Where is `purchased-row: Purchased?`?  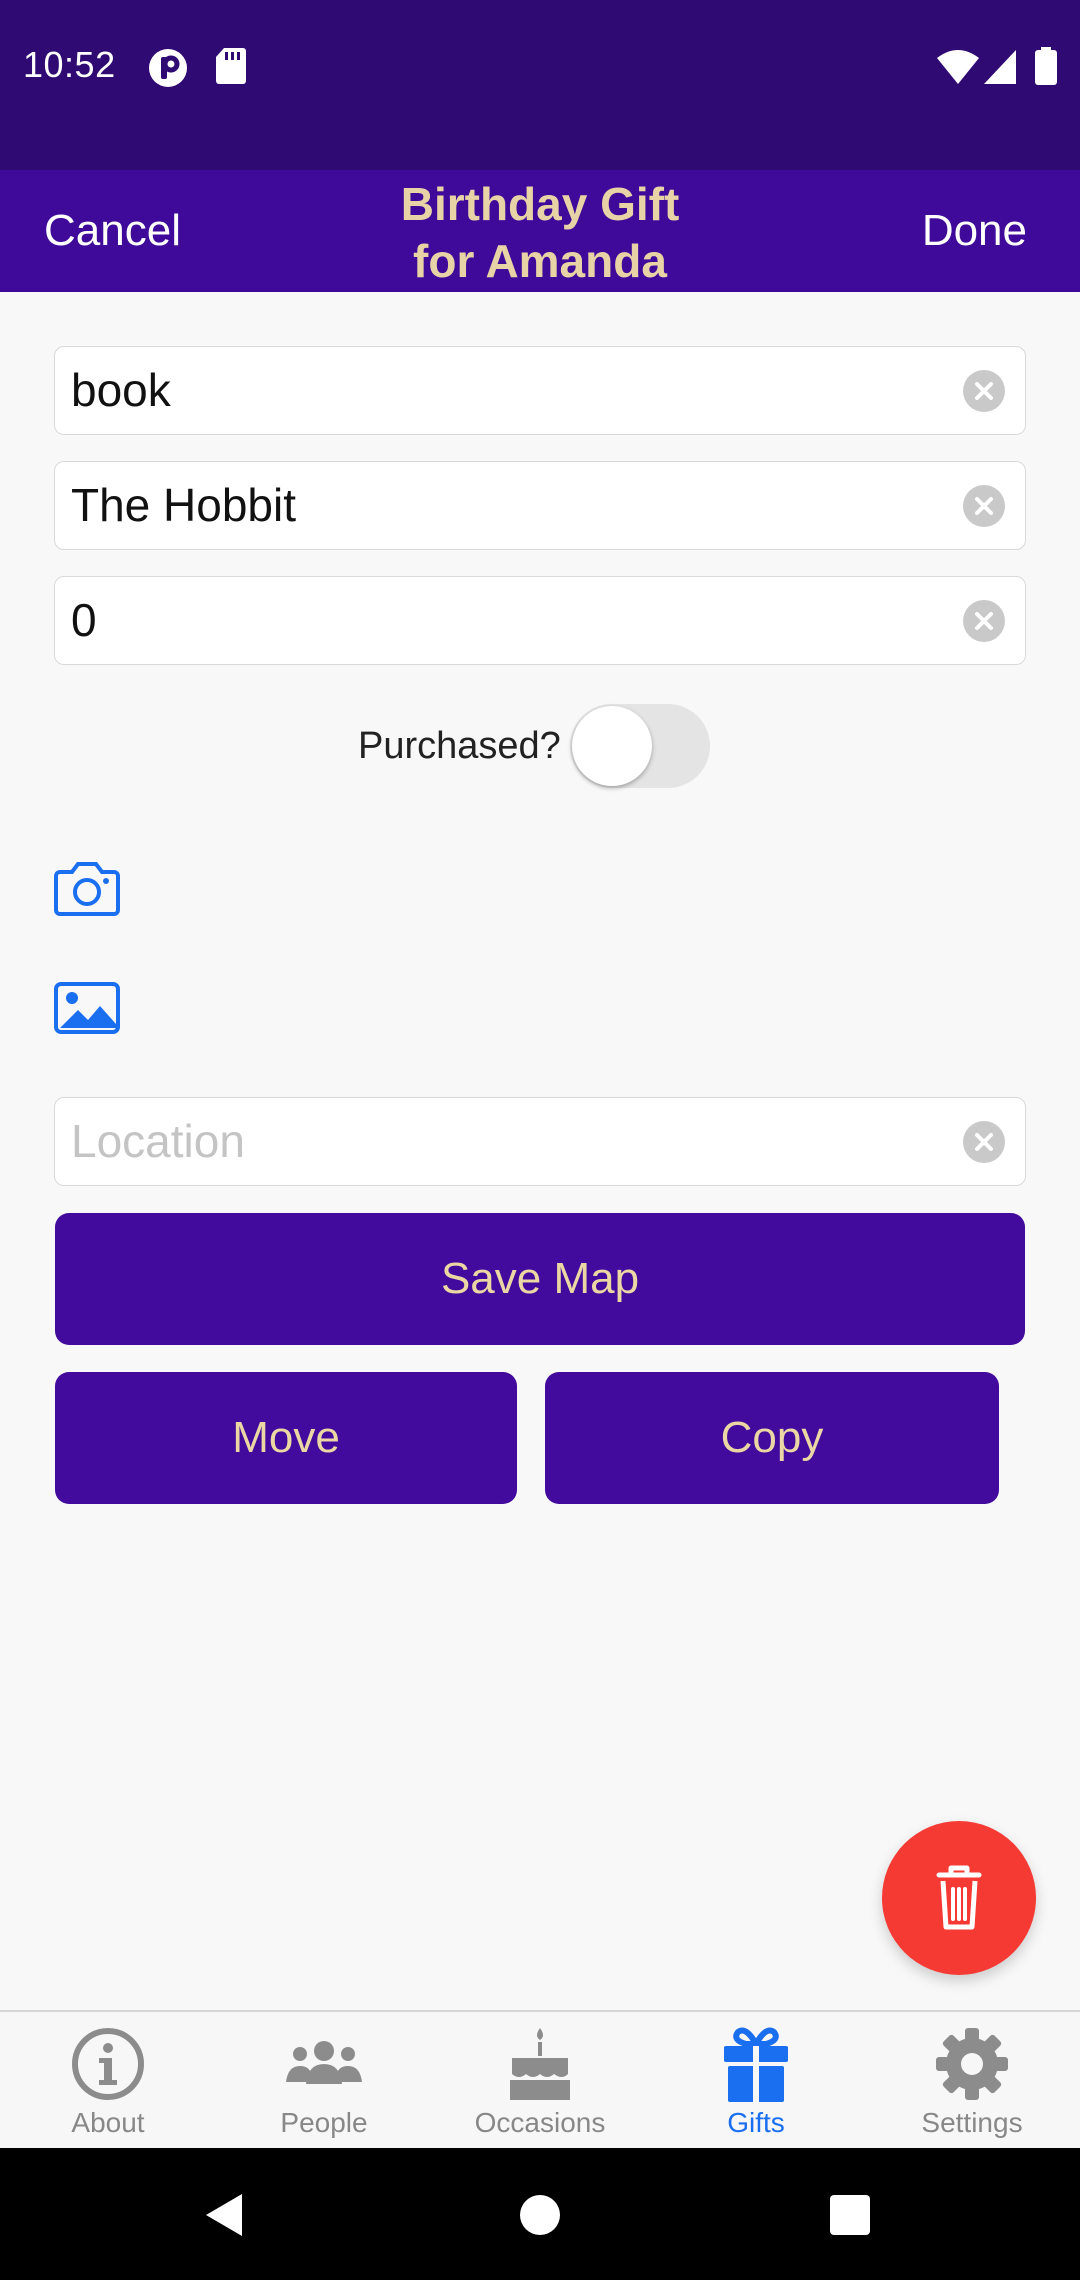
purchased-row: Purchased? is located at coordinates (540, 749).